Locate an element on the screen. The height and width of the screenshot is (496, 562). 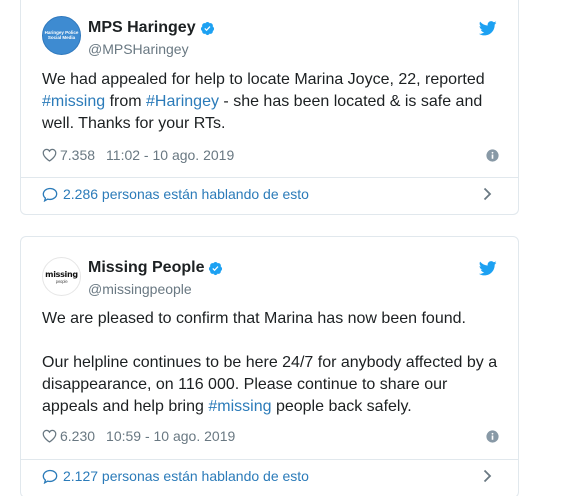
missing-people-logo: missing people is located at coordinates (61, 277).